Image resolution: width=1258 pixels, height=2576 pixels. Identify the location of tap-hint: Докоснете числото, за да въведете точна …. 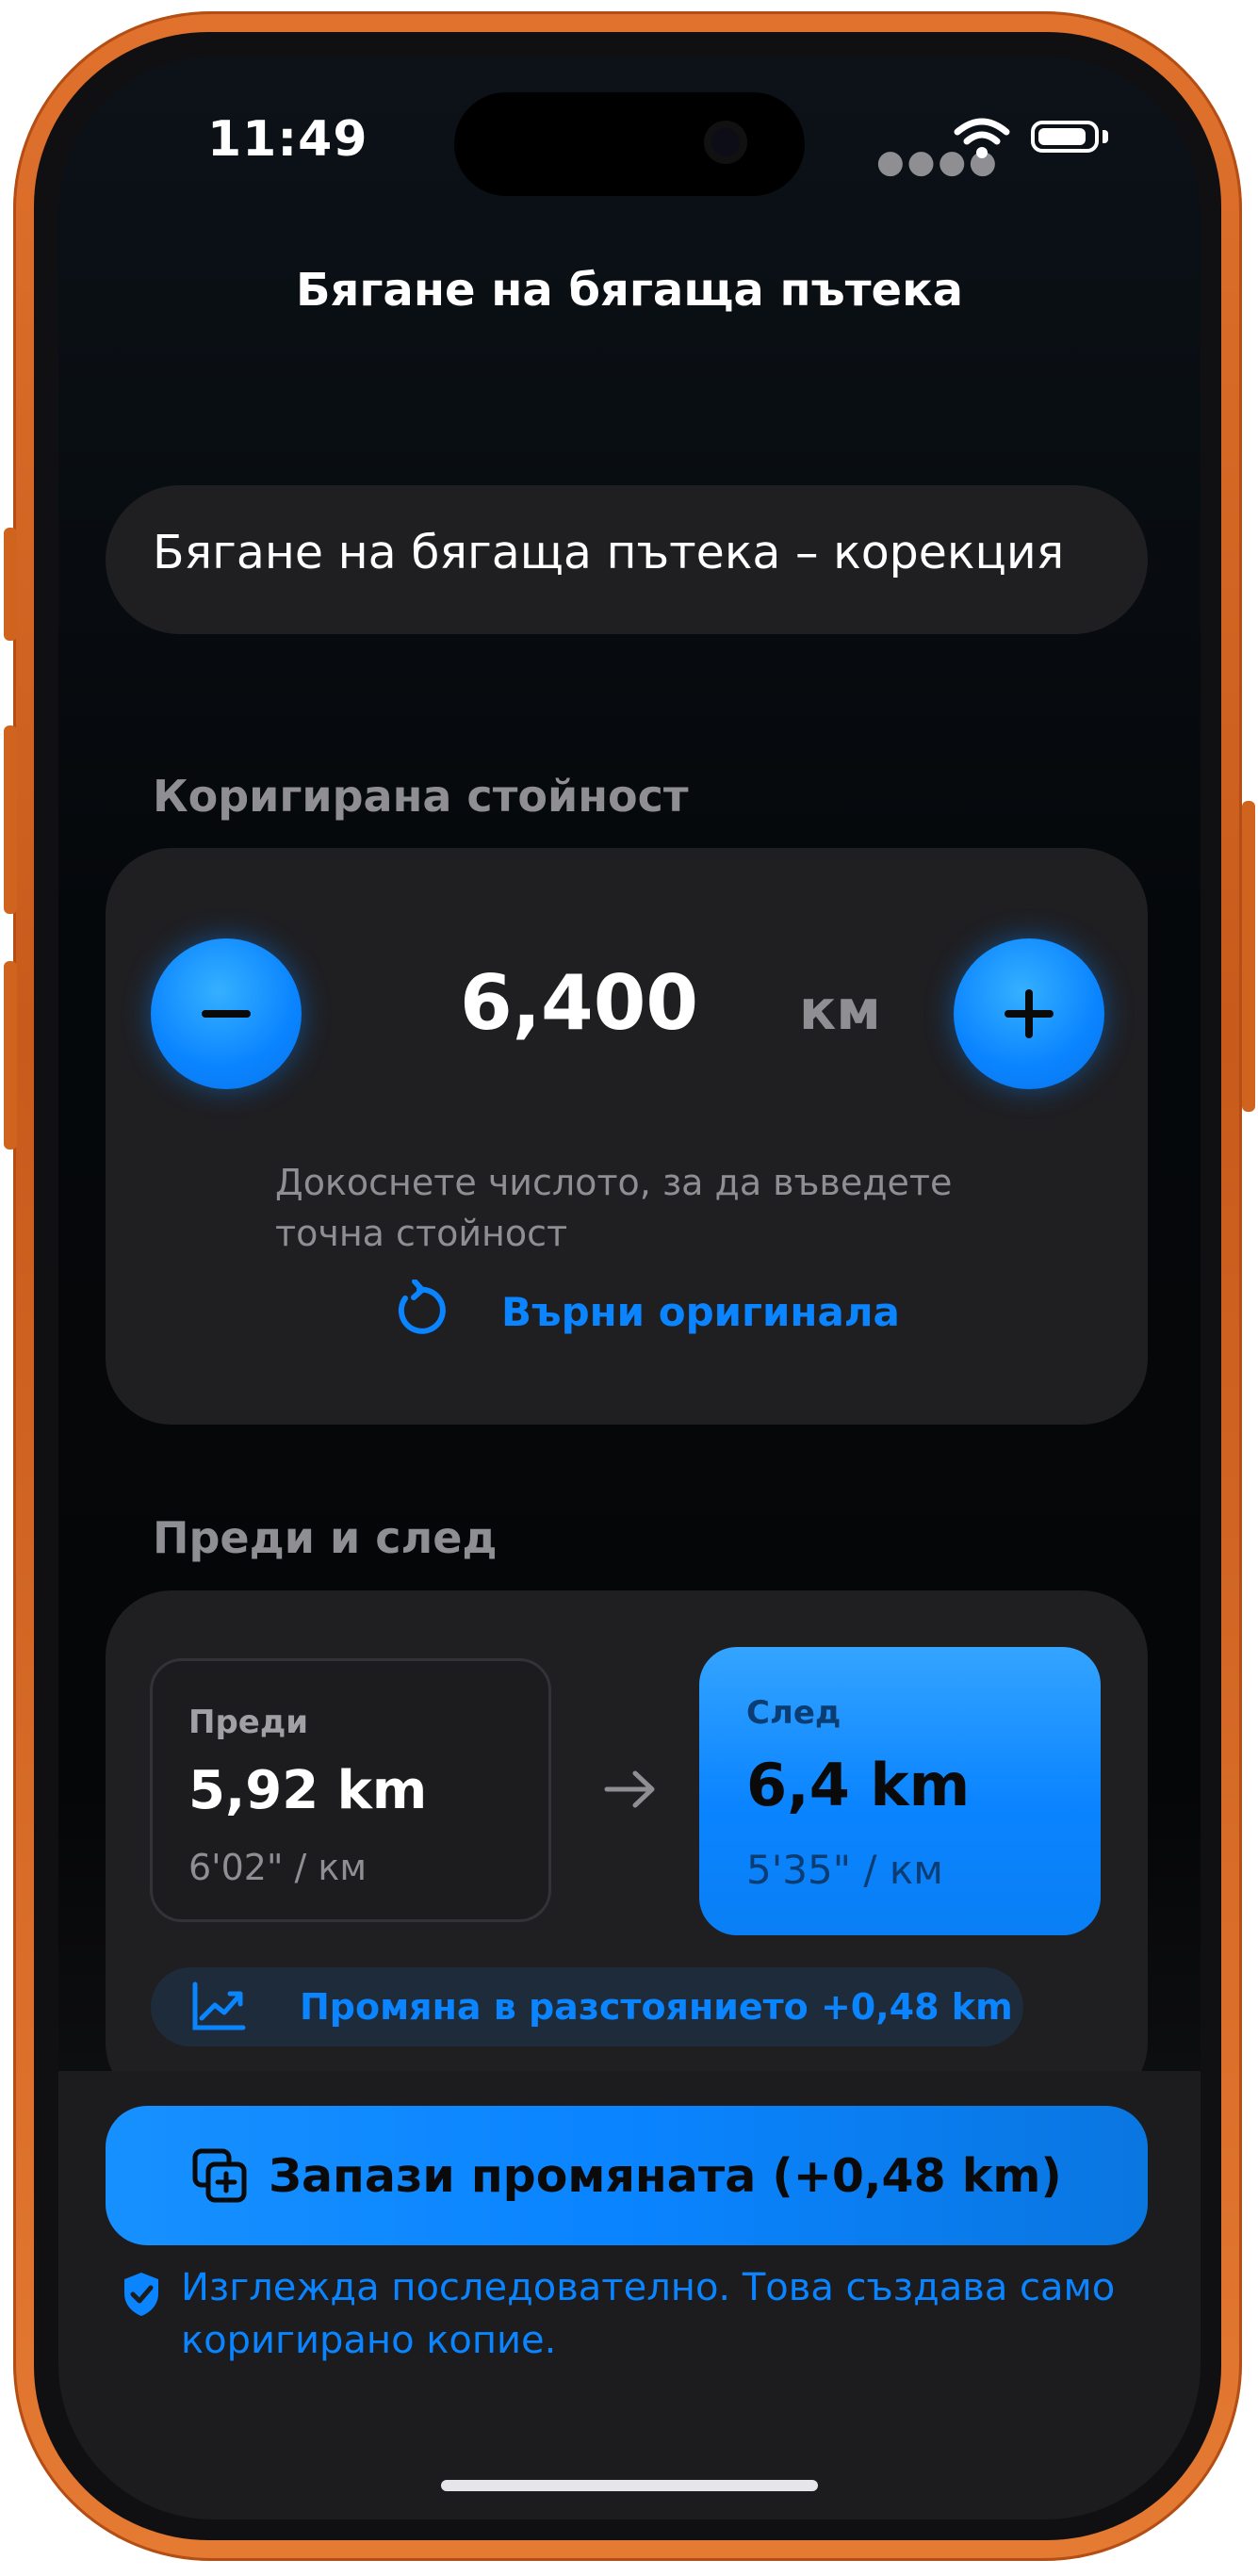
(614, 1208).